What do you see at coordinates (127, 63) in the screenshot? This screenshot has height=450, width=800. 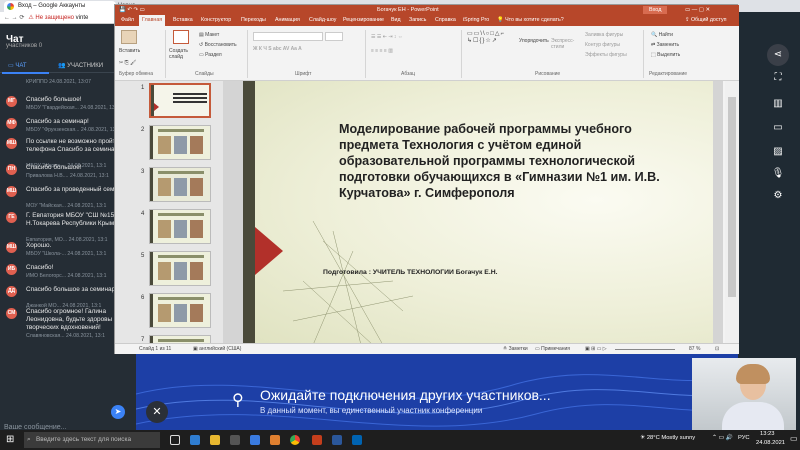 I see `clipboard-extra: ✂ ⎘ 🖌` at bounding box center [127, 63].